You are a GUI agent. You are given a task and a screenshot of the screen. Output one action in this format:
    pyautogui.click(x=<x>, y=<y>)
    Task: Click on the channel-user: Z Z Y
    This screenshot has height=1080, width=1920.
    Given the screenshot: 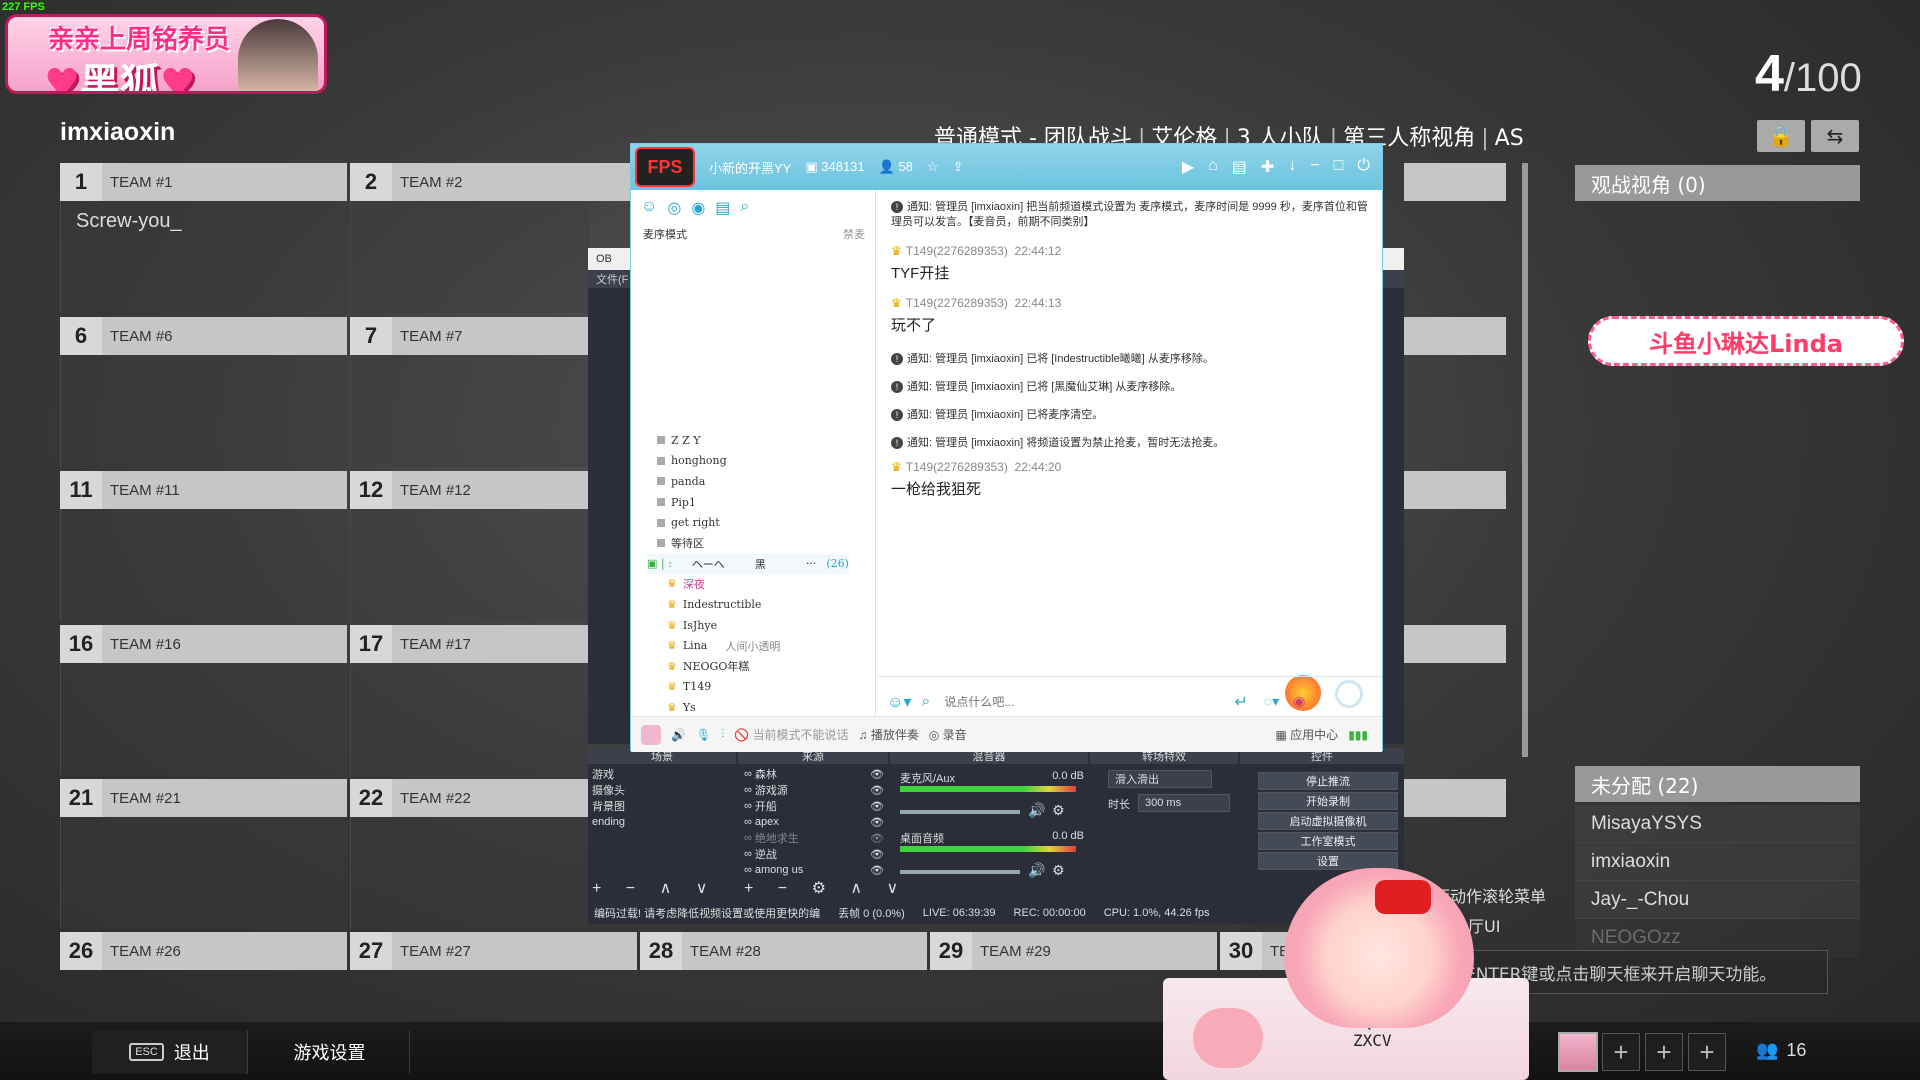 What is the action you would take?
    pyautogui.click(x=748, y=440)
    